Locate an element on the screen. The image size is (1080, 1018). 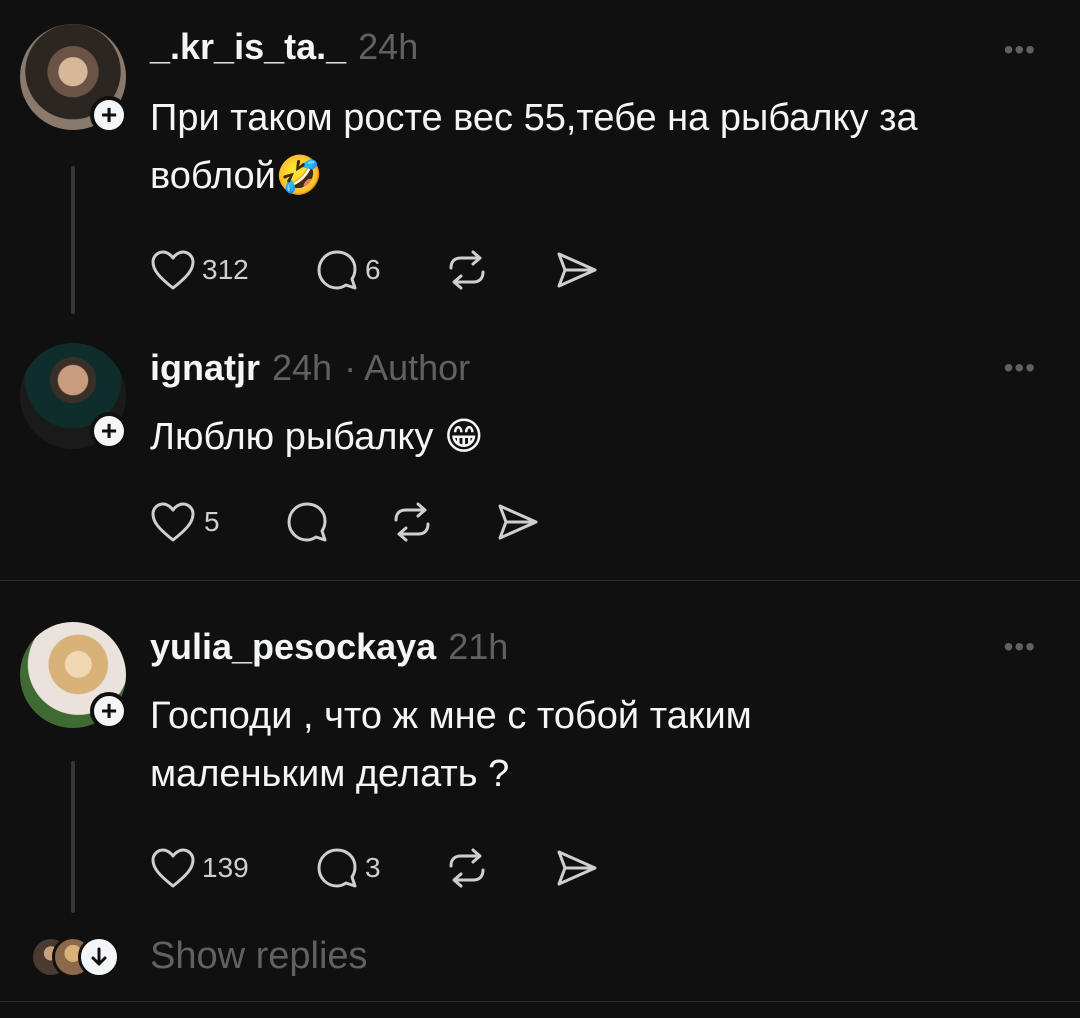
action-bar: 312 6 is located at coordinates (374, 270).